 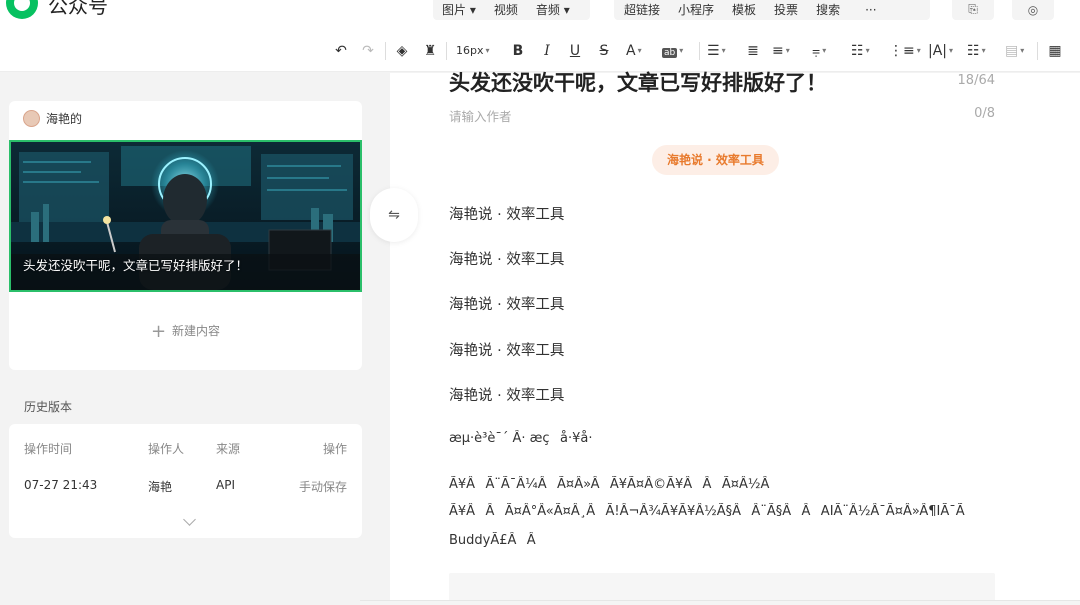 I want to click on article-card: 海艳的 头发还没吹干呢，文章已写好排版好了！ + 新建内容, so click(x=185, y=235).